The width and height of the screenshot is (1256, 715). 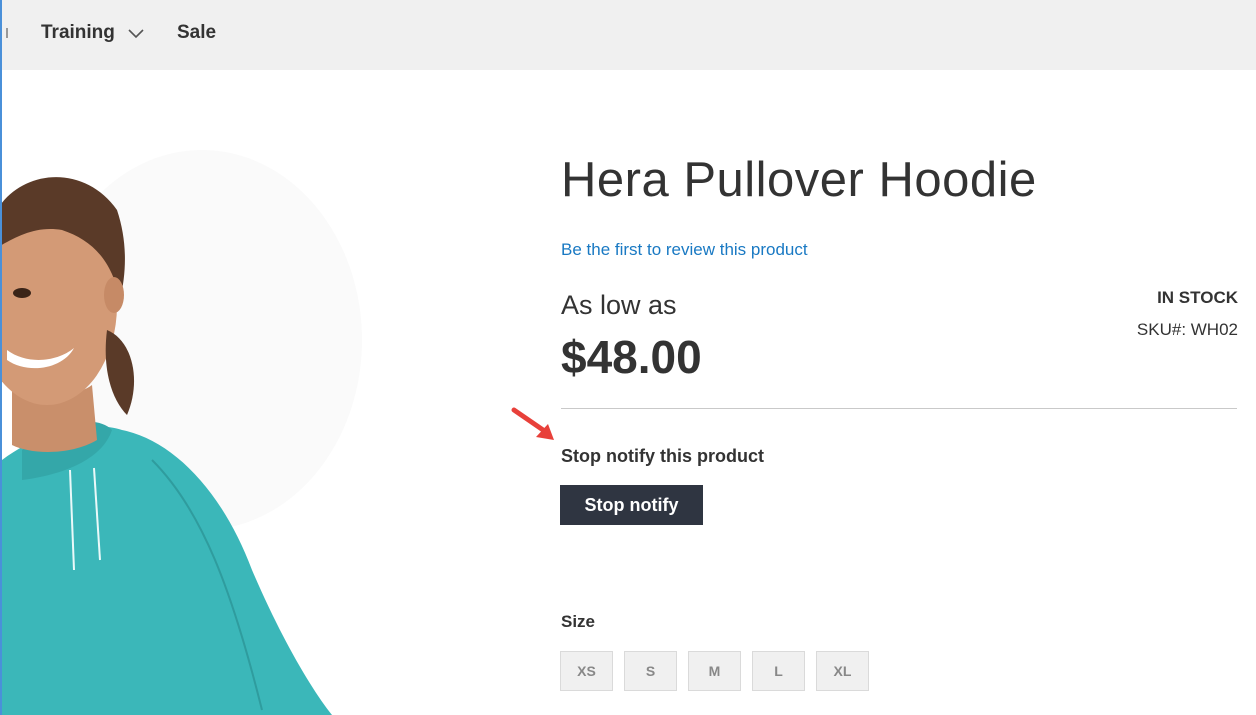 What do you see at coordinates (631, 505) in the screenshot?
I see `stop-notify-button: Stop notify` at bounding box center [631, 505].